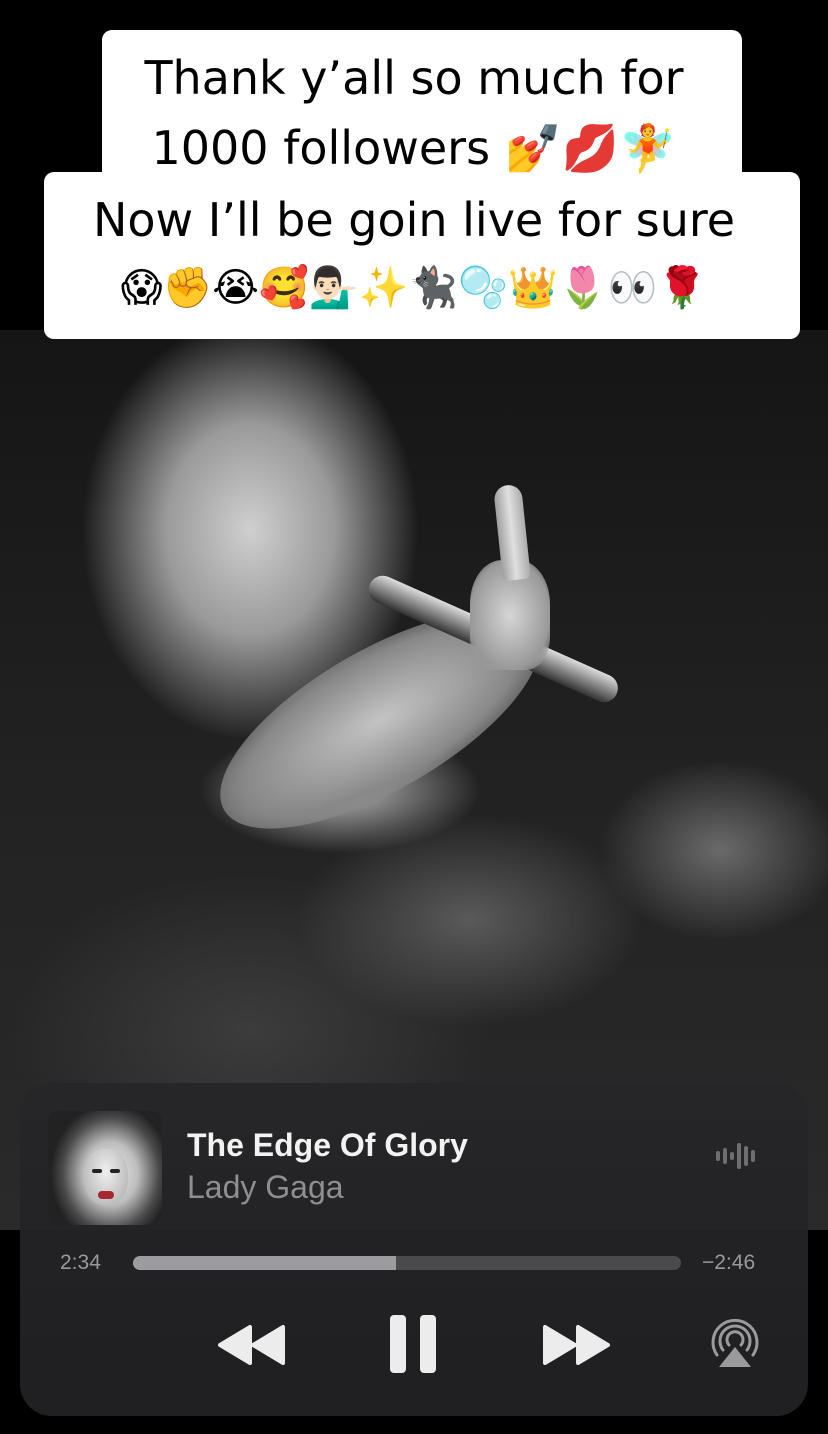 The width and height of the screenshot is (828, 1434). What do you see at coordinates (413, 1344) in the screenshot?
I see `pause-icon` at bounding box center [413, 1344].